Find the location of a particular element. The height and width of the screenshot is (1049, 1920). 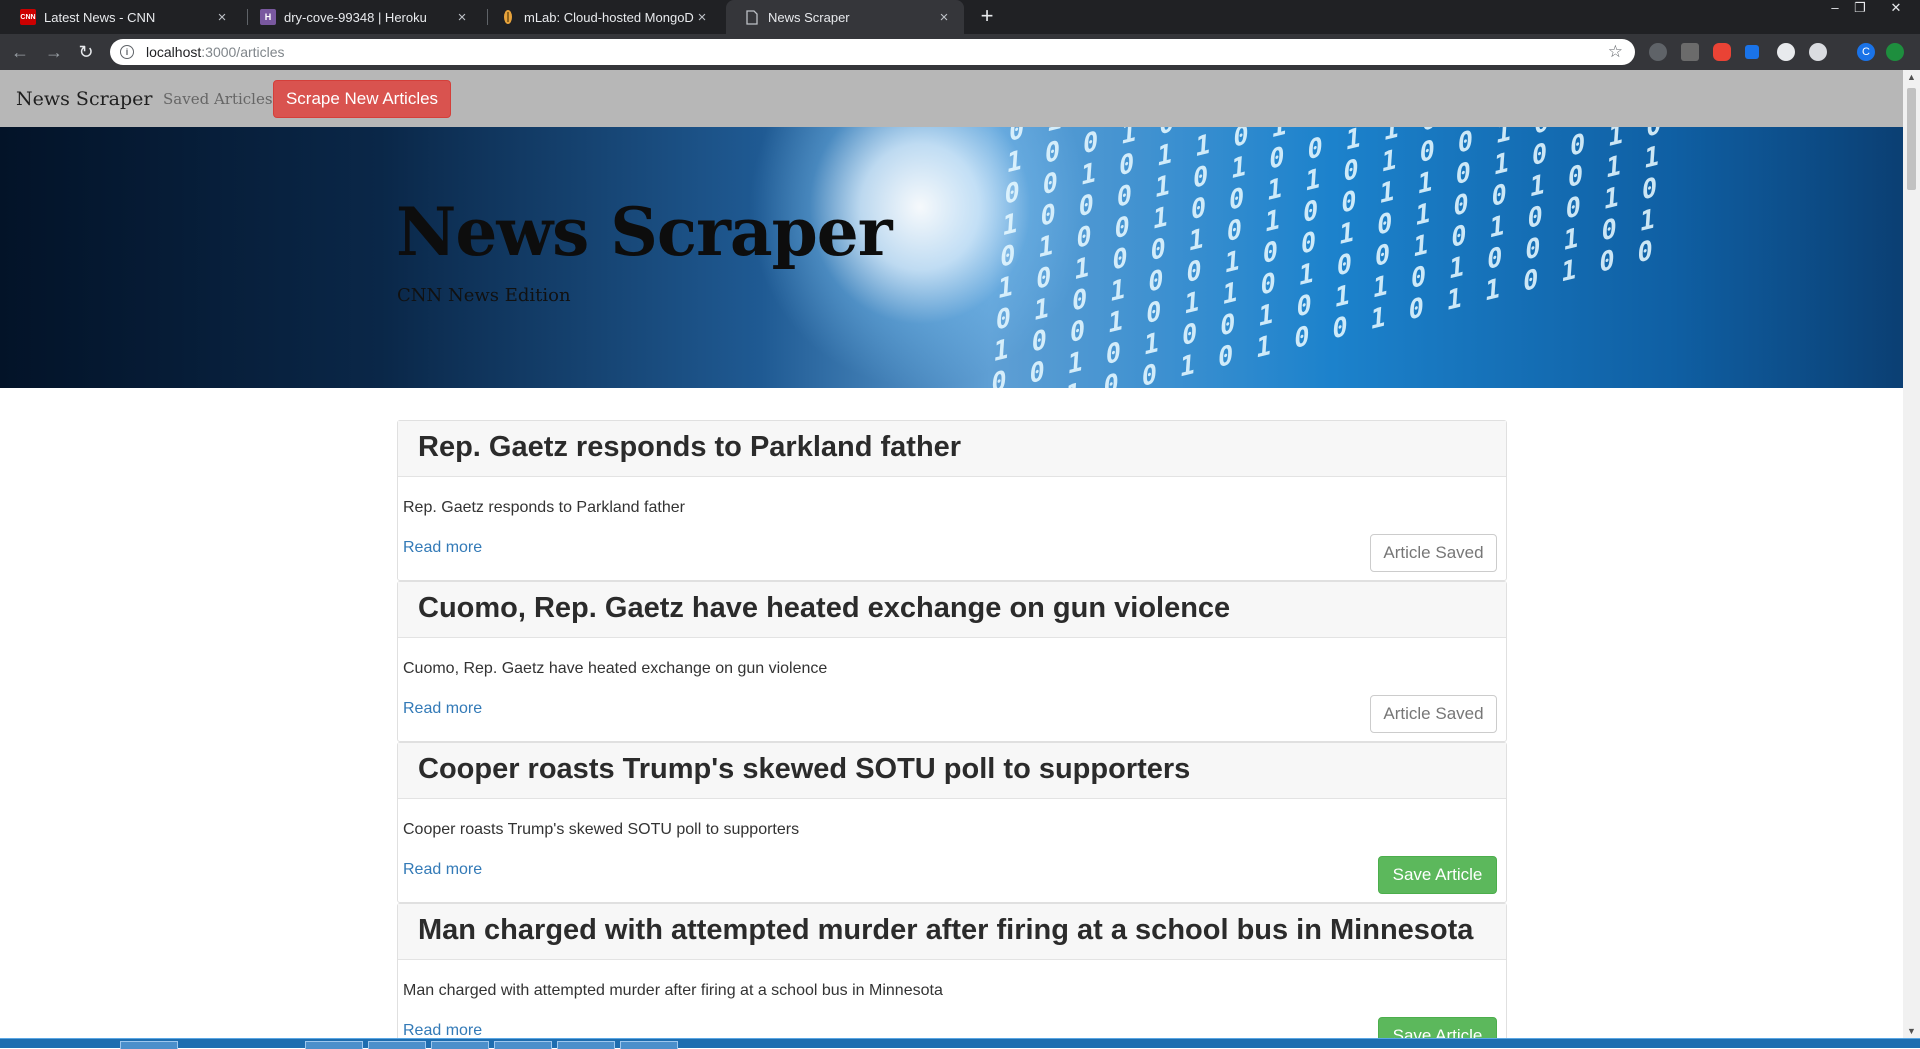

extension-record-icon is located at coordinates (1722, 52).